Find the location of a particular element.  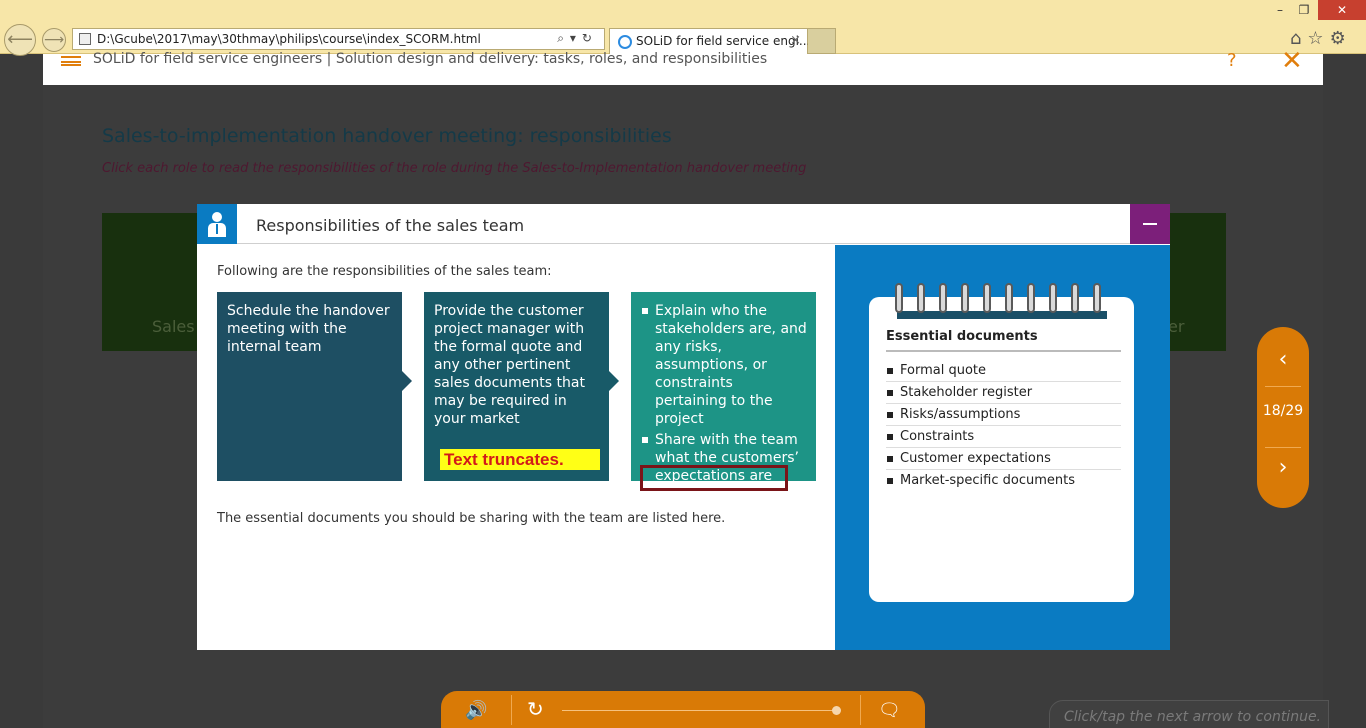

transcript-icon: 🗨 is located at coordinates (889, 710).